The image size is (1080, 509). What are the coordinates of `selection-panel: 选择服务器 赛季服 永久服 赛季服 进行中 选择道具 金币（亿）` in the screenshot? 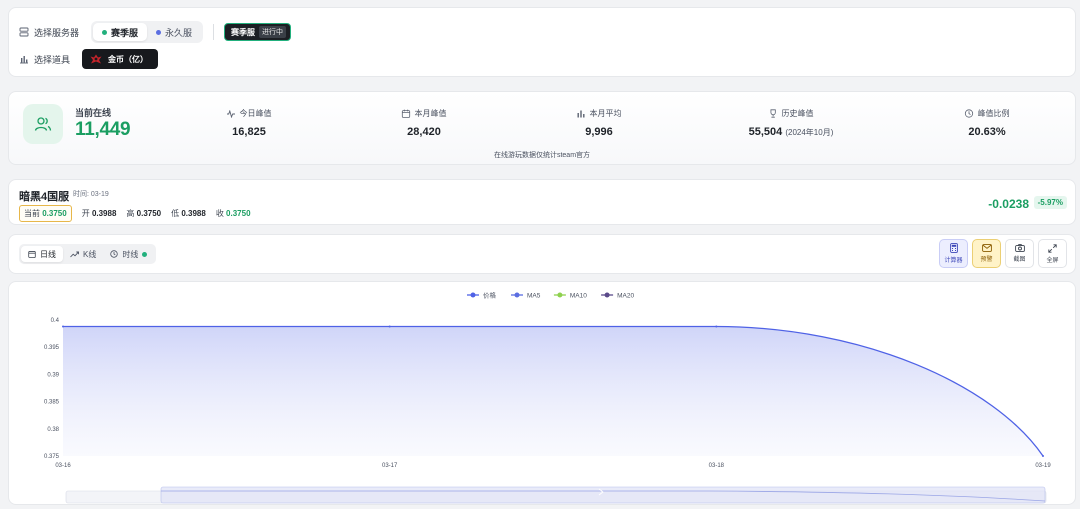 It's located at (542, 42).